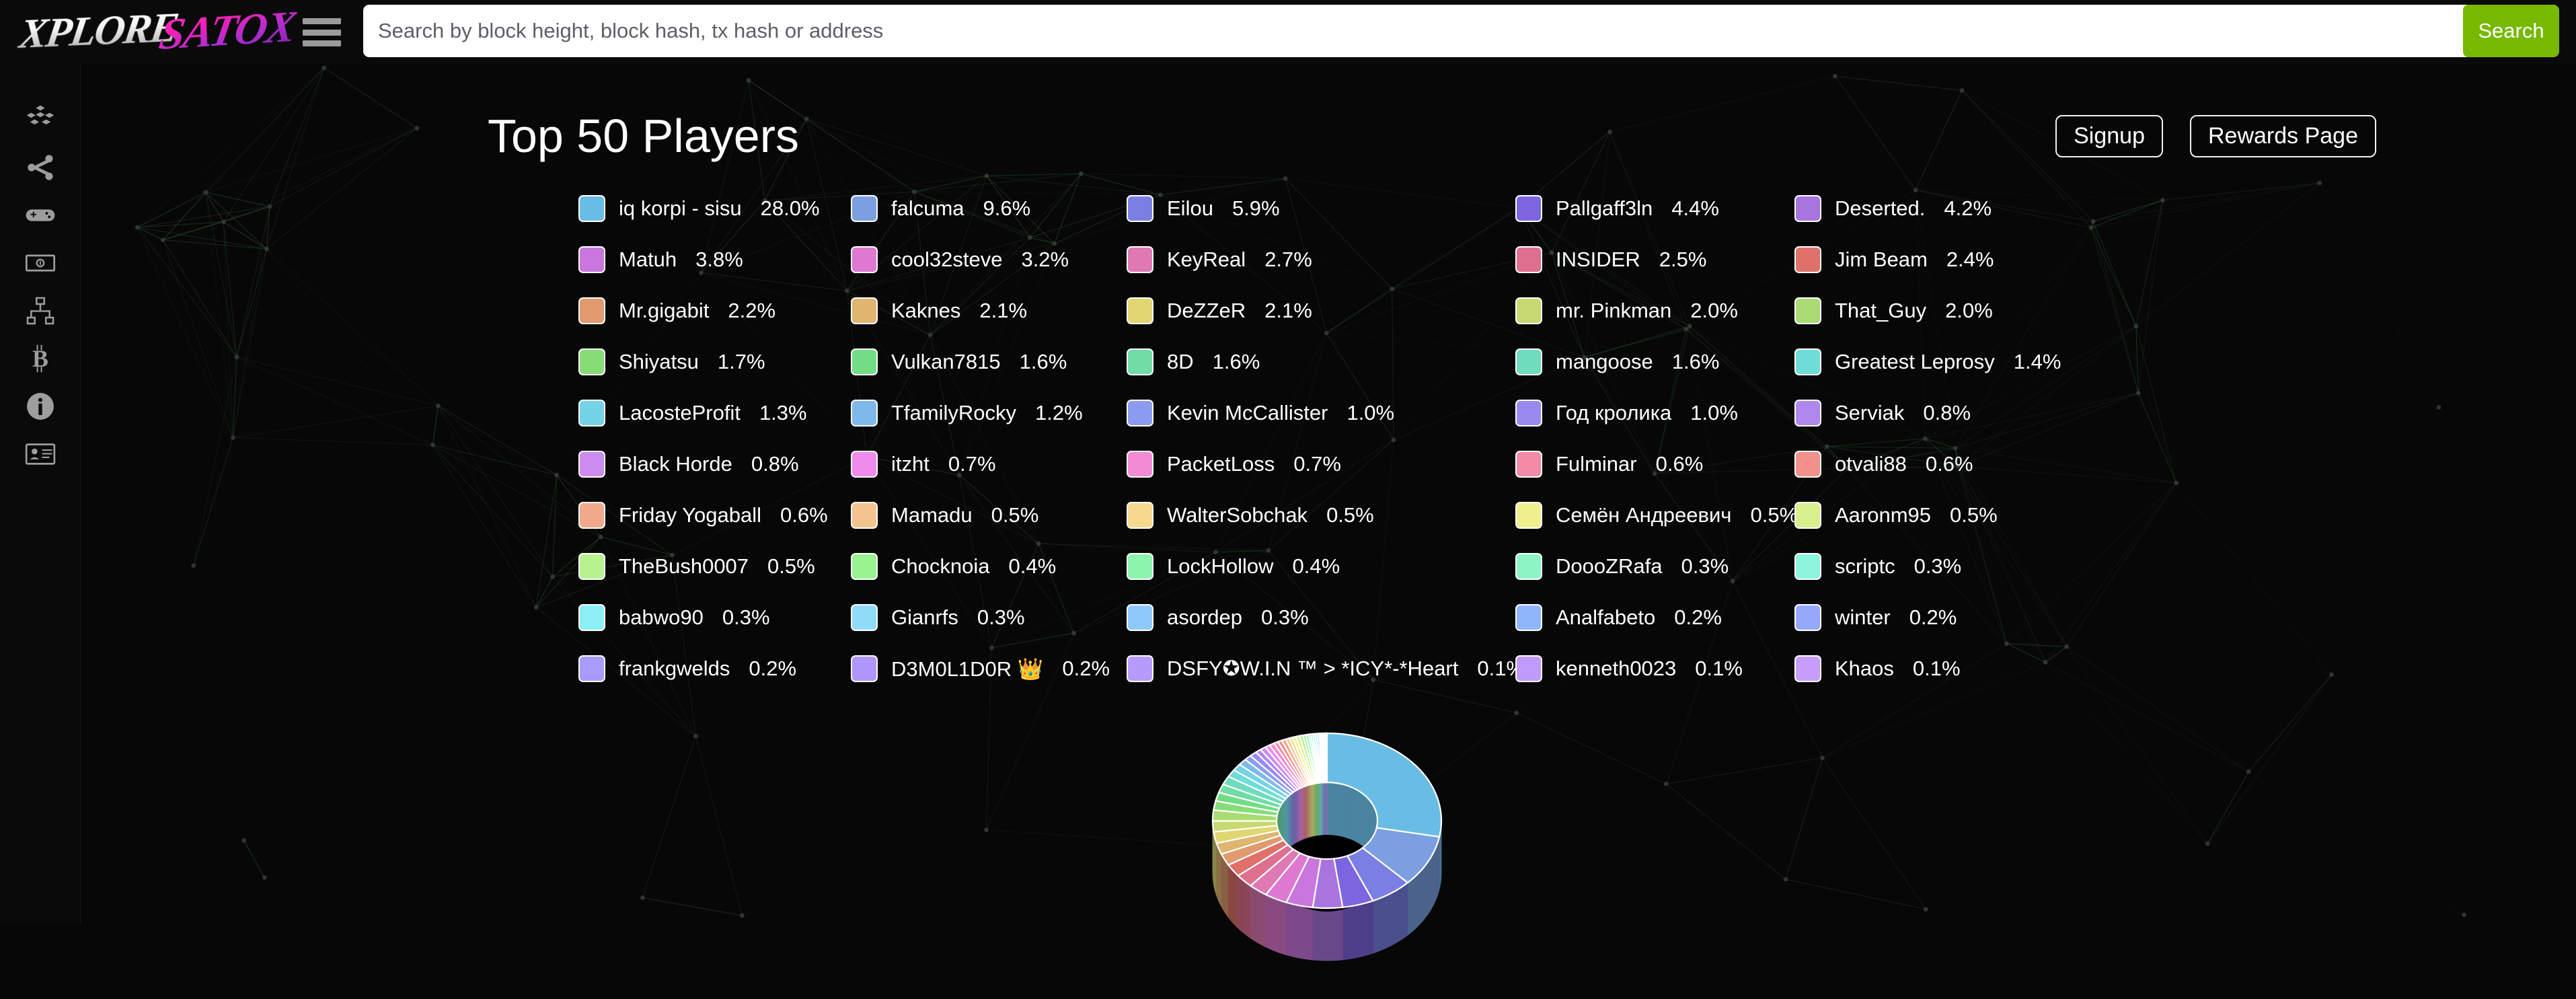 This screenshot has width=2576, height=999. What do you see at coordinates (1370, 413) in the screenshot?
I see `legend-player-percent: 1.0%` at bounding box center [1370, 413].